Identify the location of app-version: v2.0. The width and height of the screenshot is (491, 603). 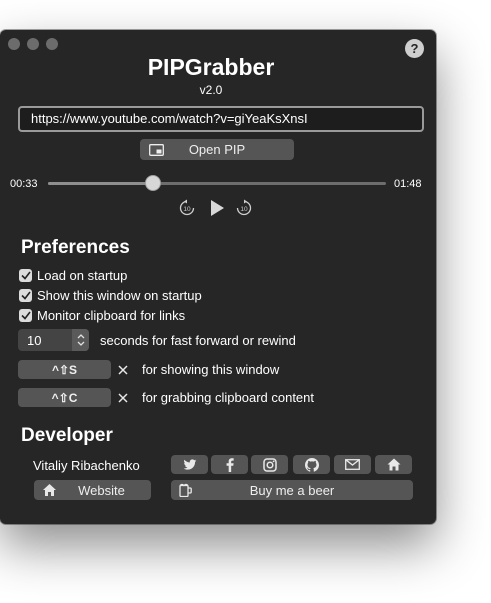
(211, 90).